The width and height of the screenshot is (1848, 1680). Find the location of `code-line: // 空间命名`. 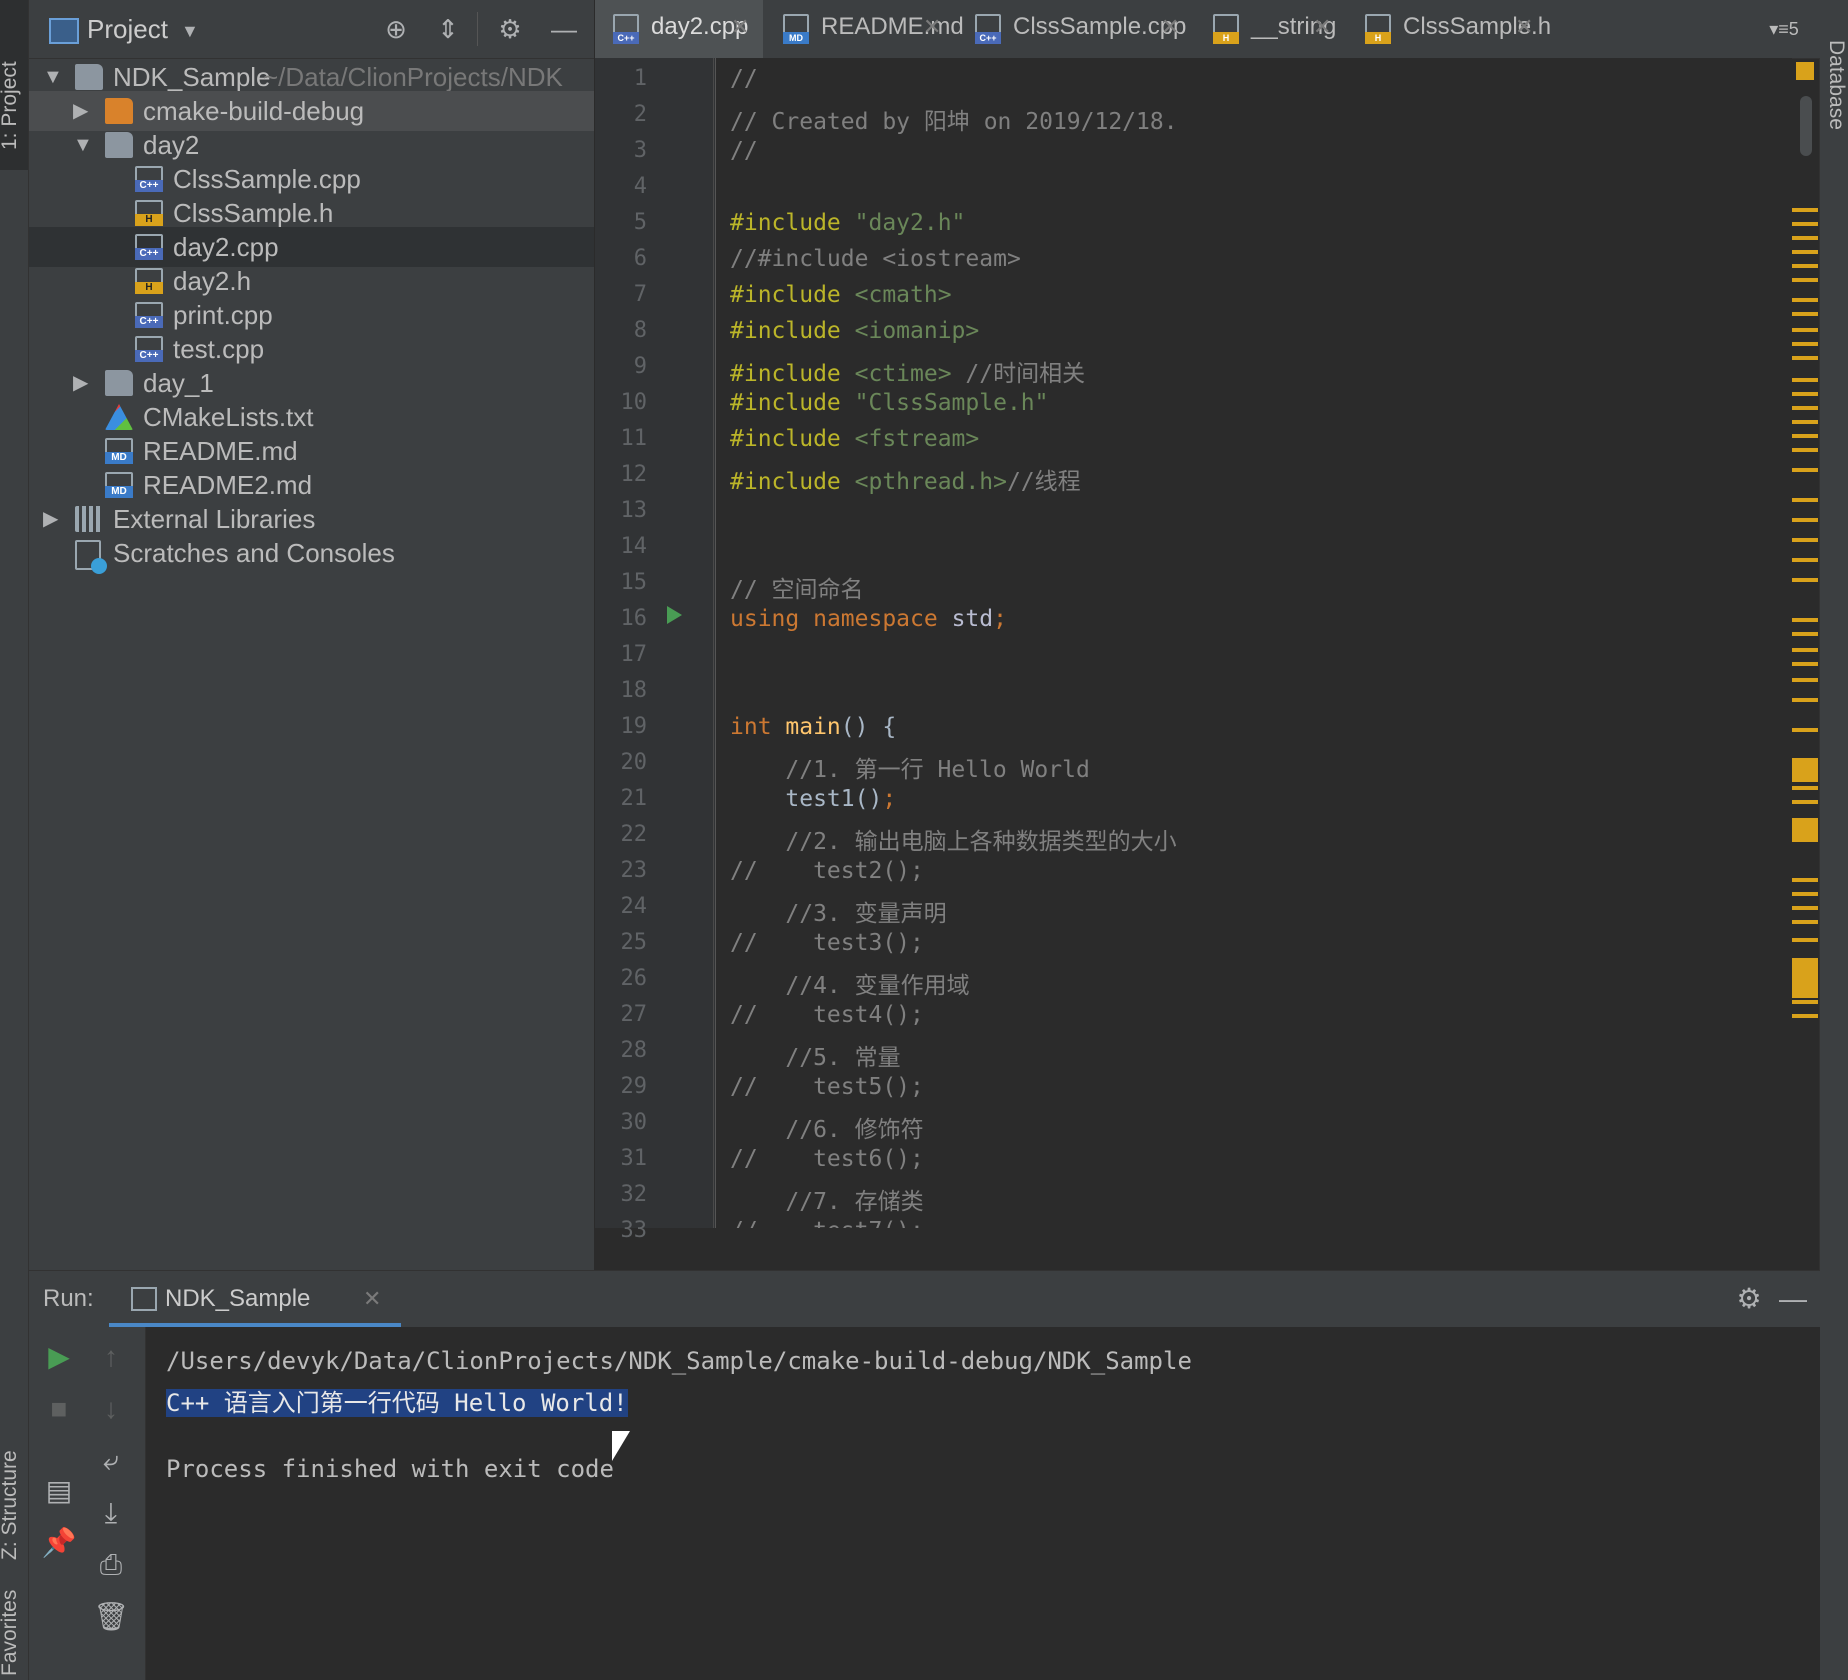

code-line: // 空间命名 is located at coordinates (797, 587).